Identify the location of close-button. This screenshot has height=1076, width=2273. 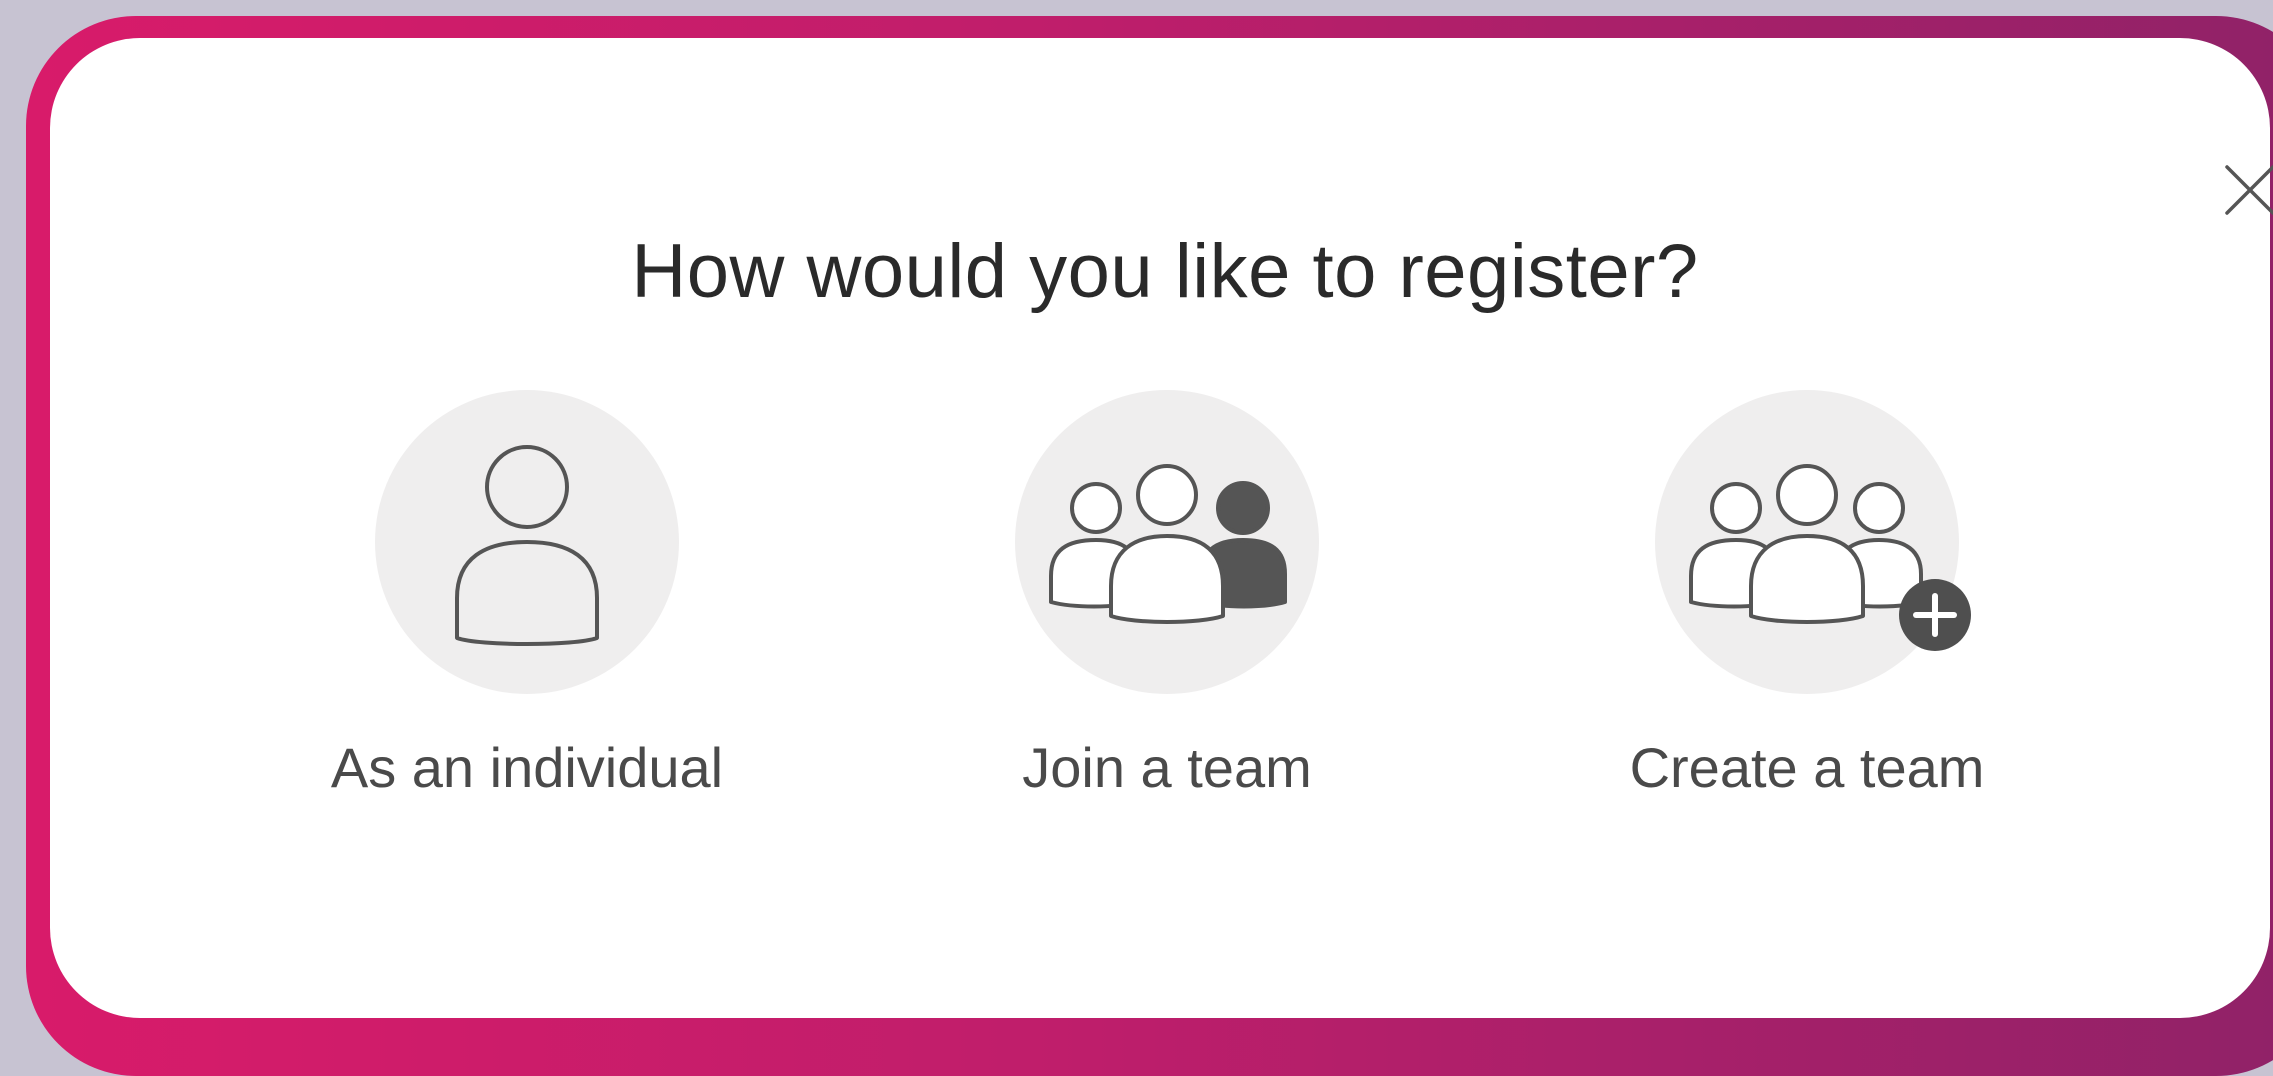
(2243, 188).